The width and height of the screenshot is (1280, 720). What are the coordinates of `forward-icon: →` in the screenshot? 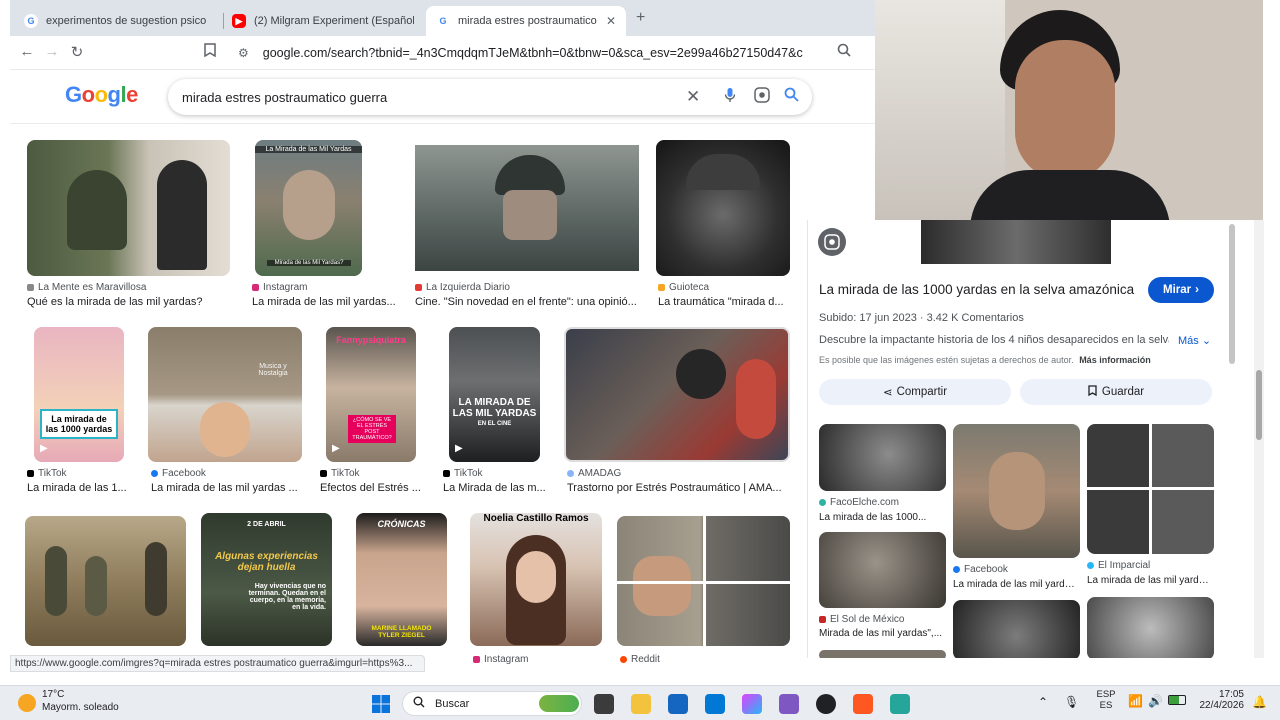 It's located at (52, 51).